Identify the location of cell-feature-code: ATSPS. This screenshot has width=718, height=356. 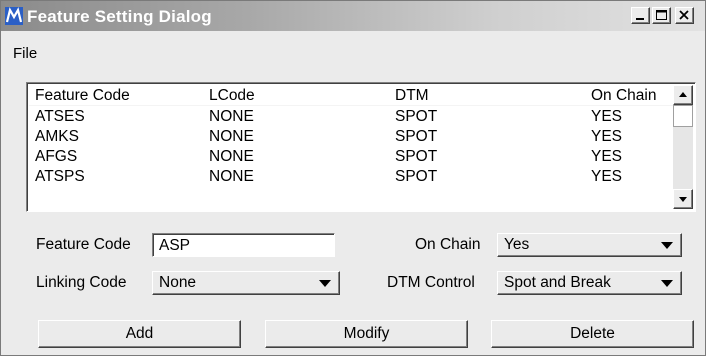
(60, 176).